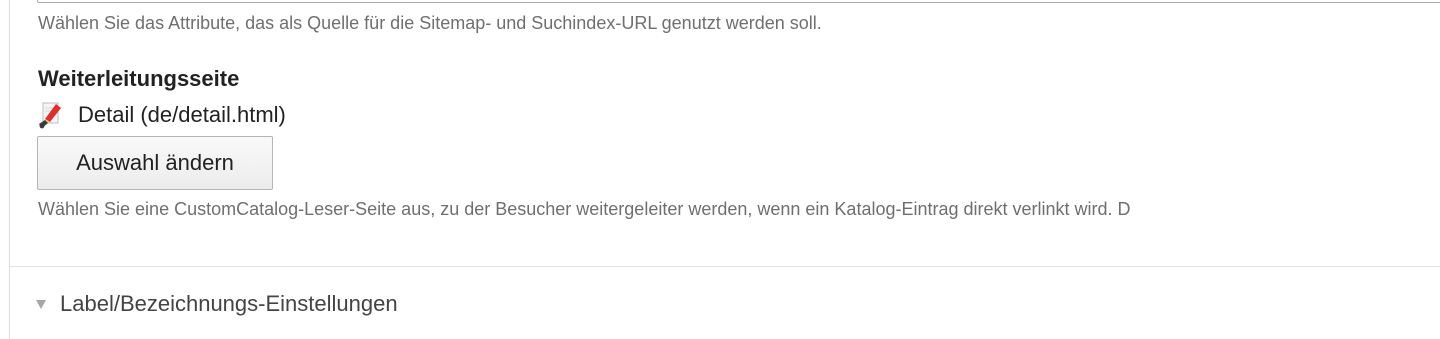 This screenshot has width=1440, height=339. Describe the element at coordinates (9, 169) in the screenshot. I see `panel-left-border` at that location.